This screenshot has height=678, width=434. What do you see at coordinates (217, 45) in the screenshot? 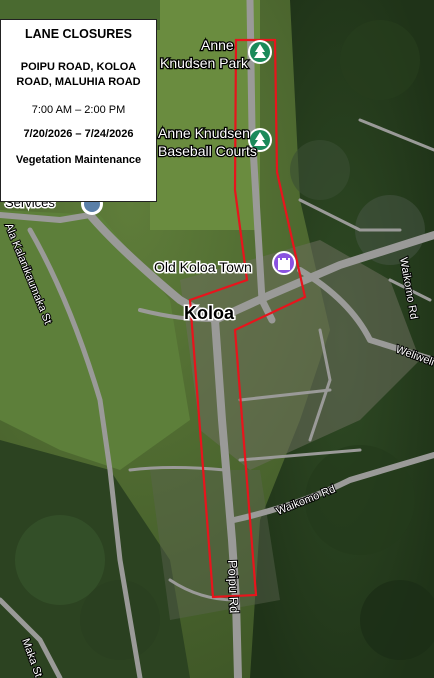
I see `park1-label-line1: Anne` at bounding box center [217, 45].